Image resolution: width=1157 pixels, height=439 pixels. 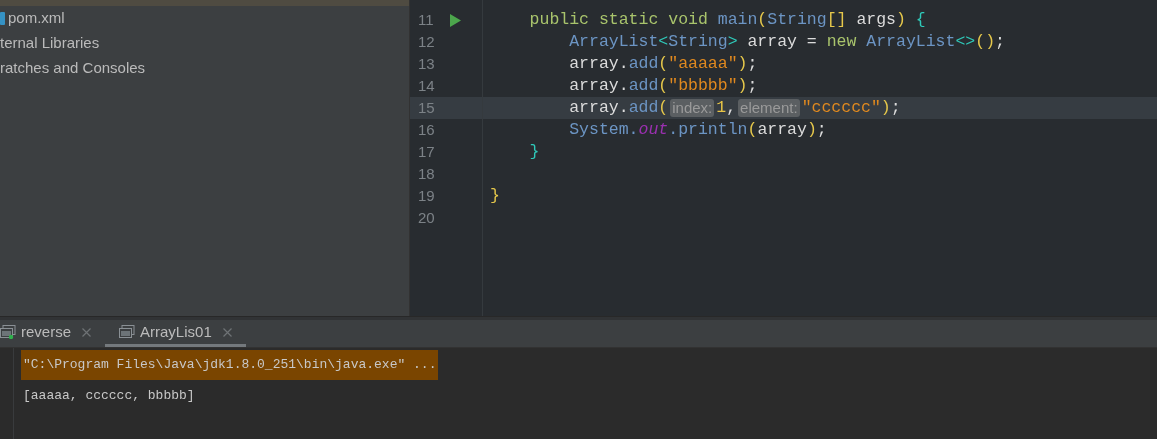 What do you see at coordinates (426, 173) in the screenshot?
I see `line-number: 18` at bounding box center [426, 173].